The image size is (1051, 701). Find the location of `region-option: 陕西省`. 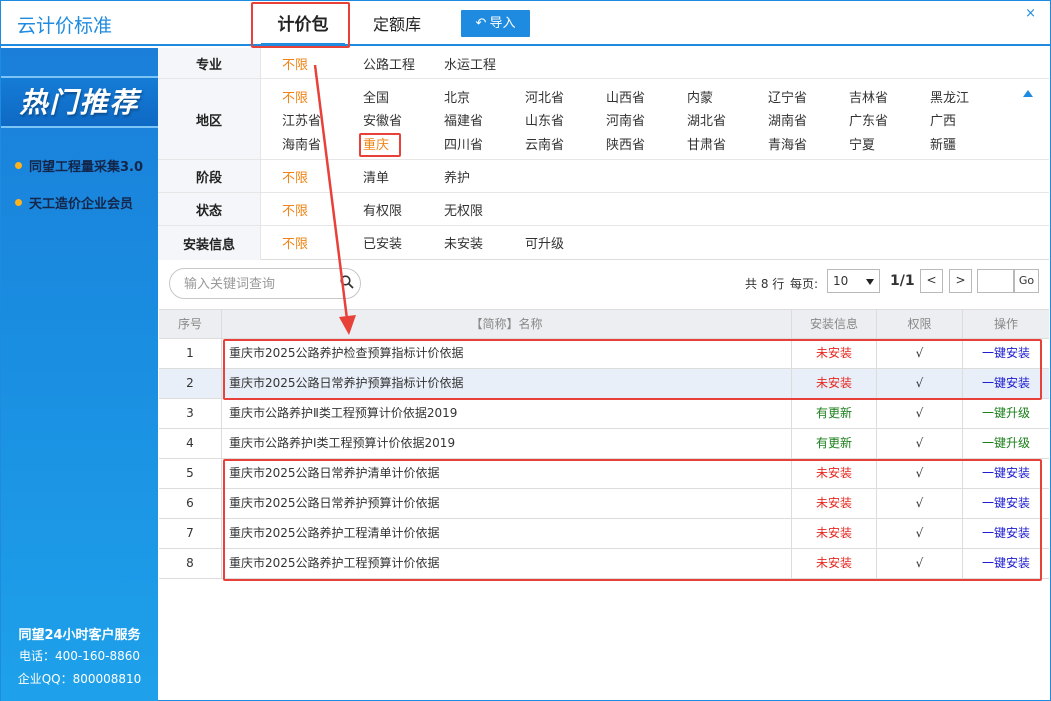

region-option: 陕西省 is located at coordinates (625, 143).